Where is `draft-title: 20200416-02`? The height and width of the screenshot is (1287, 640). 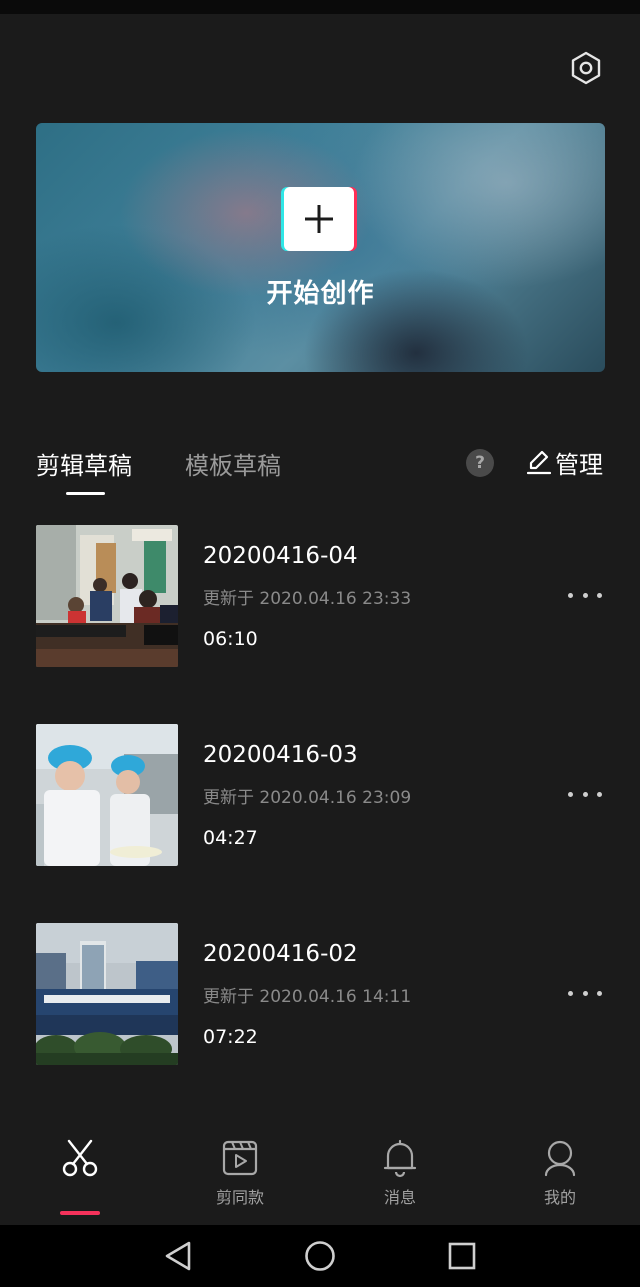 draft-title: 20200416-02 is located at coordinates (280, 954).